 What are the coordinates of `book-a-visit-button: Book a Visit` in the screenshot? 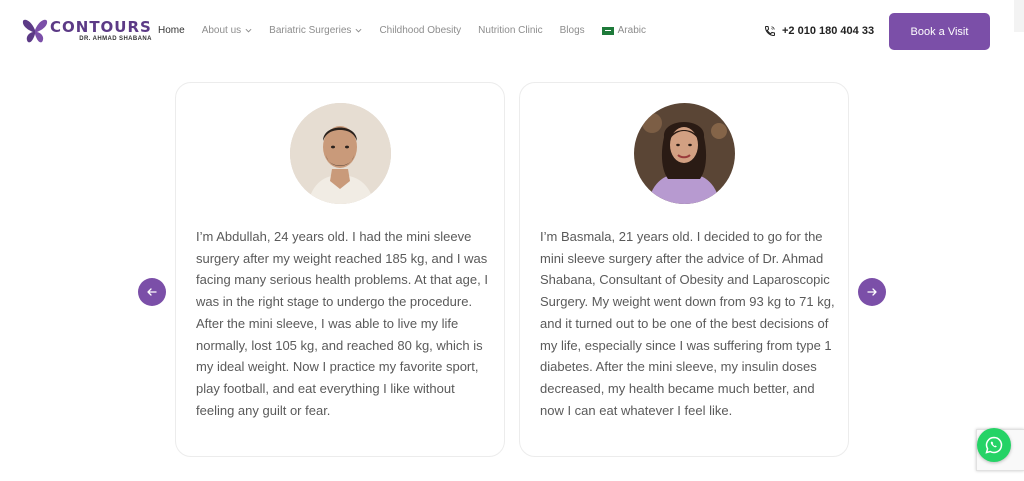 It's located at (939, 31).